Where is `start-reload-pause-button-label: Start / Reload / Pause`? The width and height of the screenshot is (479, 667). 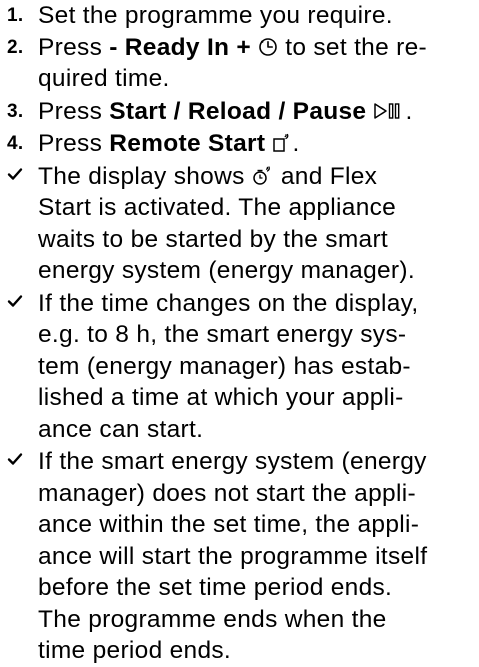 start-reload-pause-button-label: Start / Reload / Pause is located at coordinates (238, 111).